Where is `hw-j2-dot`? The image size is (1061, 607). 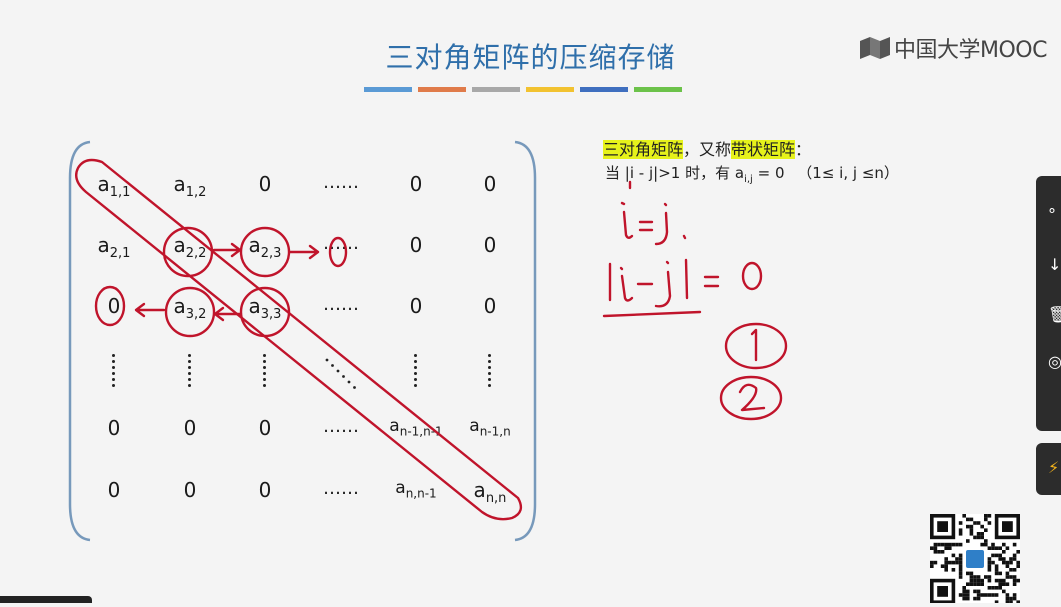
hw-j2-dot is located at coordinates (667, 262).